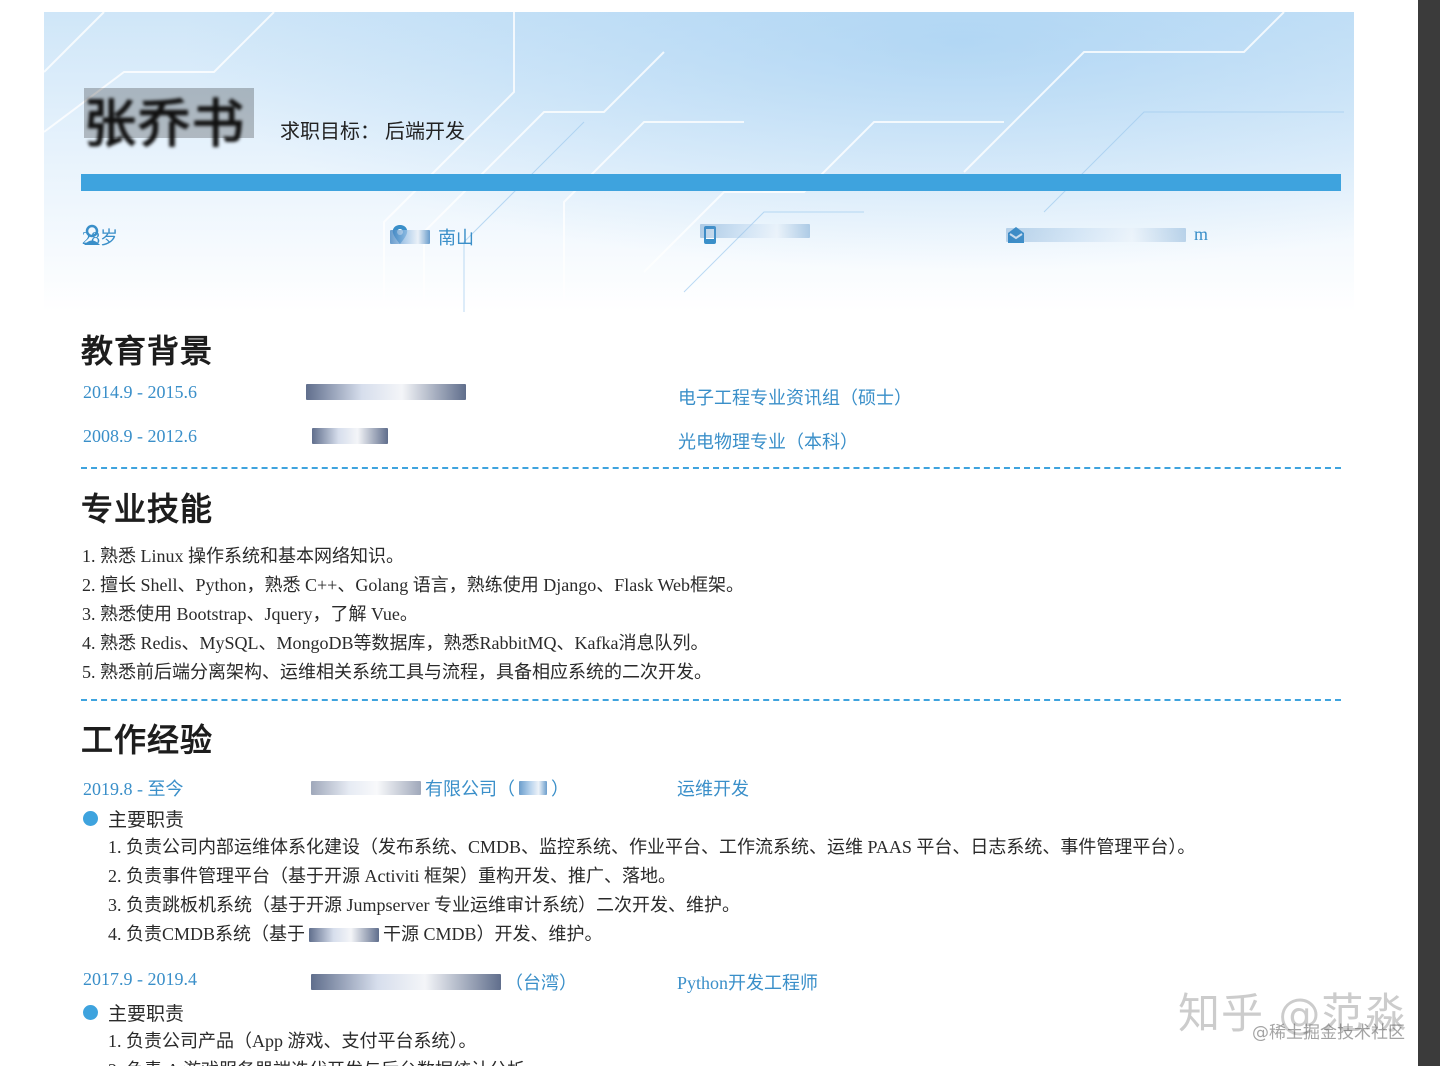  What do you see at coordinates (541, 983) in the screenshot?
I see `company-text: （台湾）` at bounding box center [541, 983].